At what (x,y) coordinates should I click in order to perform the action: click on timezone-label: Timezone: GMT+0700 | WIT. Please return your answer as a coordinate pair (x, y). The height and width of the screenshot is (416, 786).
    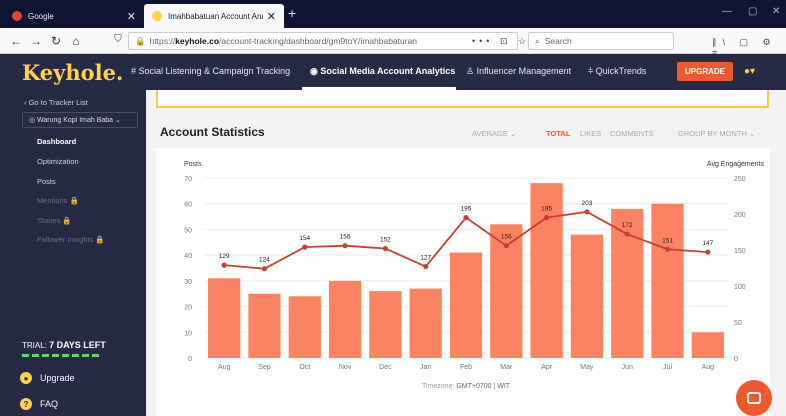
    Looking at the image, I should click on (466, 386).